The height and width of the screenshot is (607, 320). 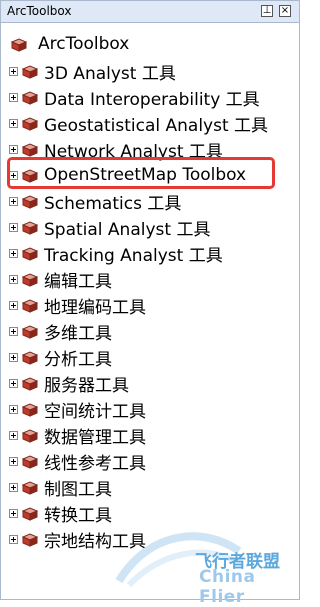 I want to click on tree-item: 转换工具, so click(x=60, y=513).